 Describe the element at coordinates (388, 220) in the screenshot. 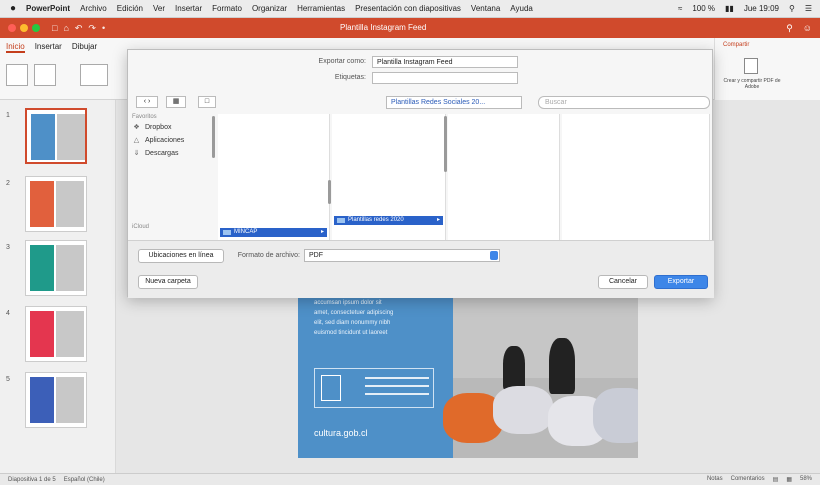

I see `folder-plantillas-redes: Plantillas redes 2020 ▸` at that location.